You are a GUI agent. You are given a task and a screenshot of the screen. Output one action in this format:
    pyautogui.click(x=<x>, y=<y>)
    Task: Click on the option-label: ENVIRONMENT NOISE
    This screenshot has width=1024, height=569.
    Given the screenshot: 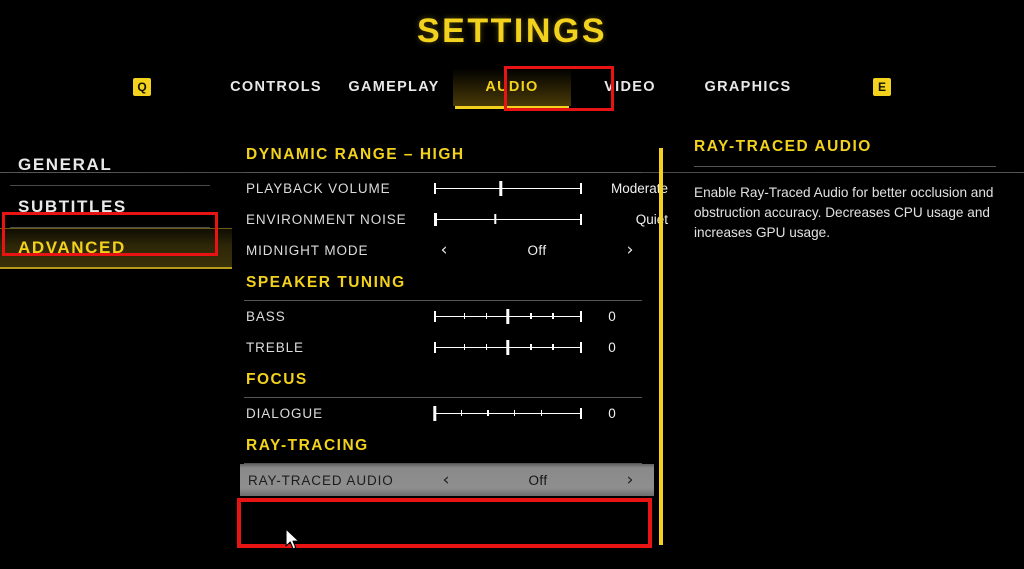 What is the action you would take?
    pyautogui.click(x=326, y=219)
    